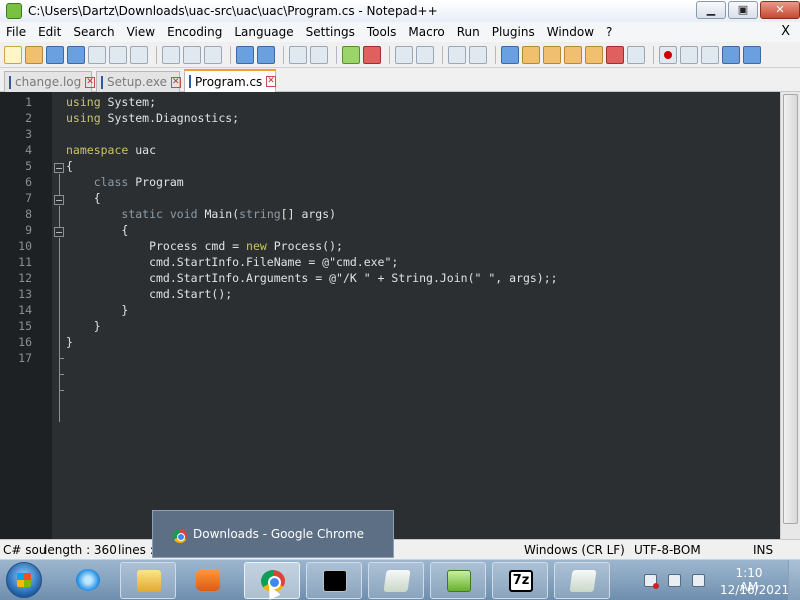 This screenshot has height=600, width=800. Describe the element at coordinates (754, 590) in the screenshot. I see `clock-date: 12/16/2021` at that location.